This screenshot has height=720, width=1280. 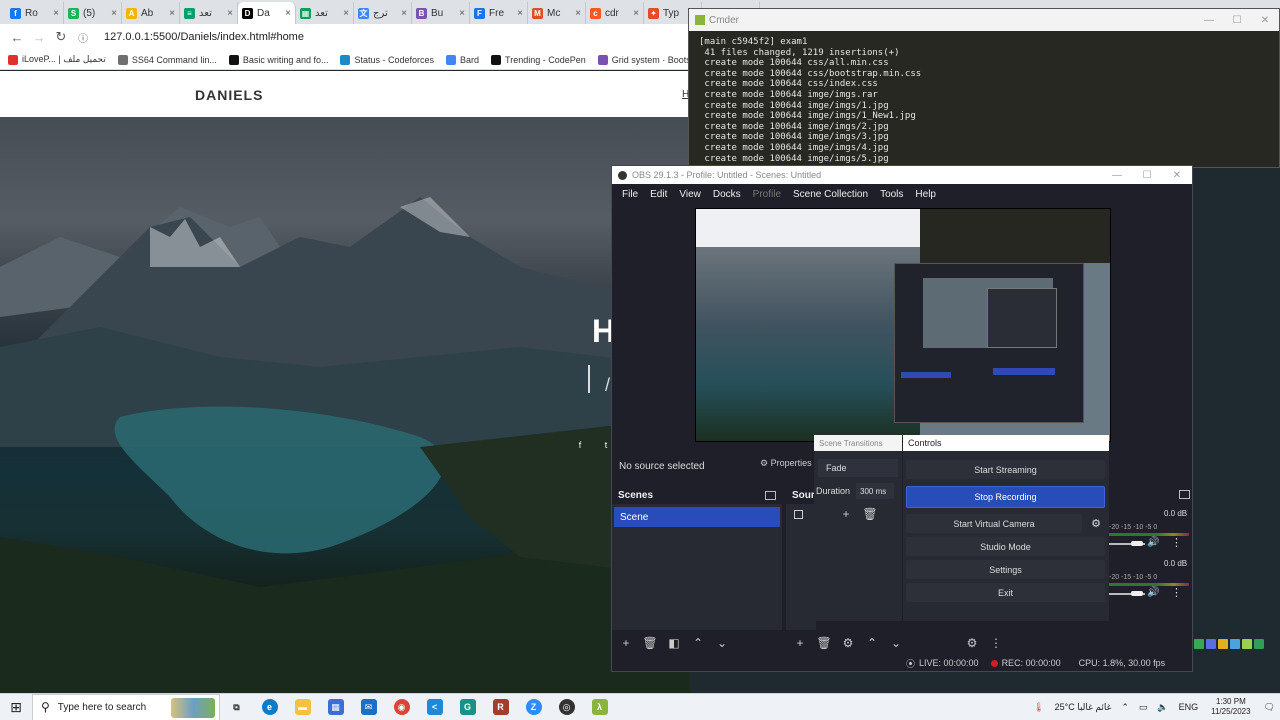 What do you see at coordinates (467, 707) in the screenshot?
I see `gitkraken-icon: G` at bounding box center [467, 707].